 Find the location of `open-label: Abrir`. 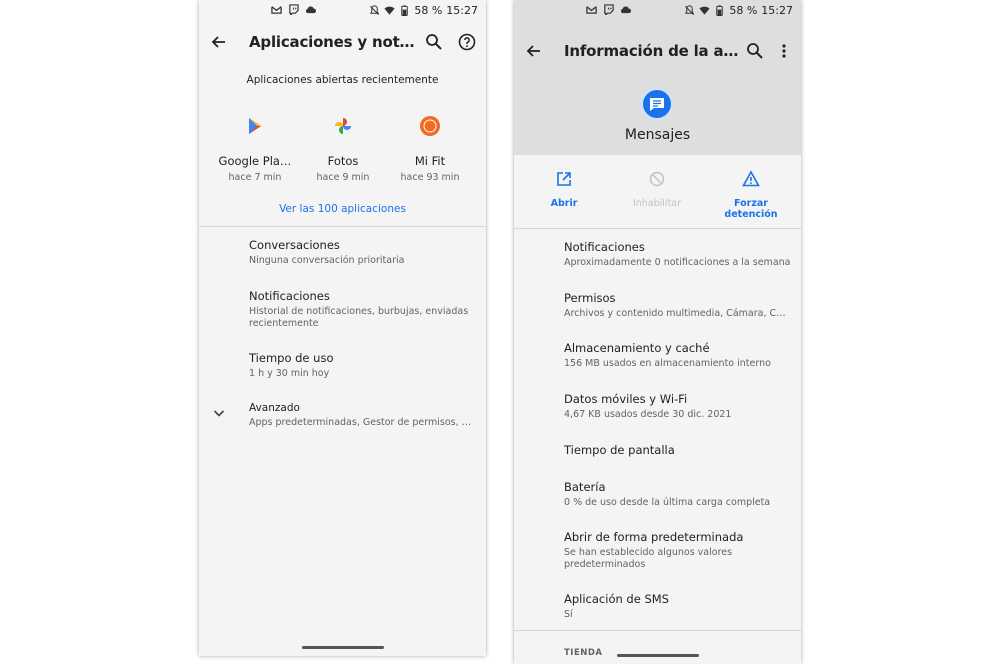

open-label: Abrir is located at coordinates (564, 203).